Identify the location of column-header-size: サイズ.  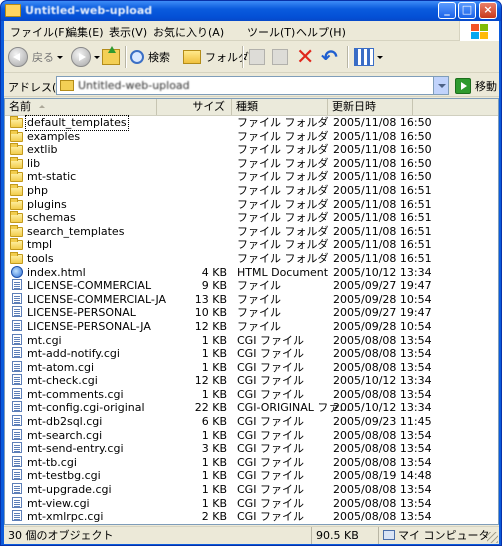
(194, 107).